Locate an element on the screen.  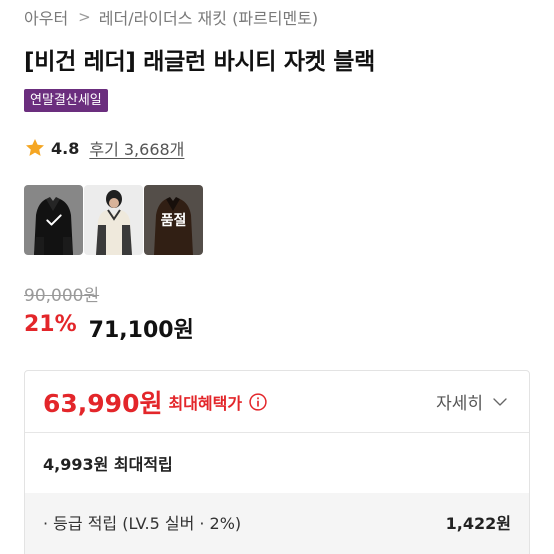
discount-rate: 21% is located at coordinates (50, 324).